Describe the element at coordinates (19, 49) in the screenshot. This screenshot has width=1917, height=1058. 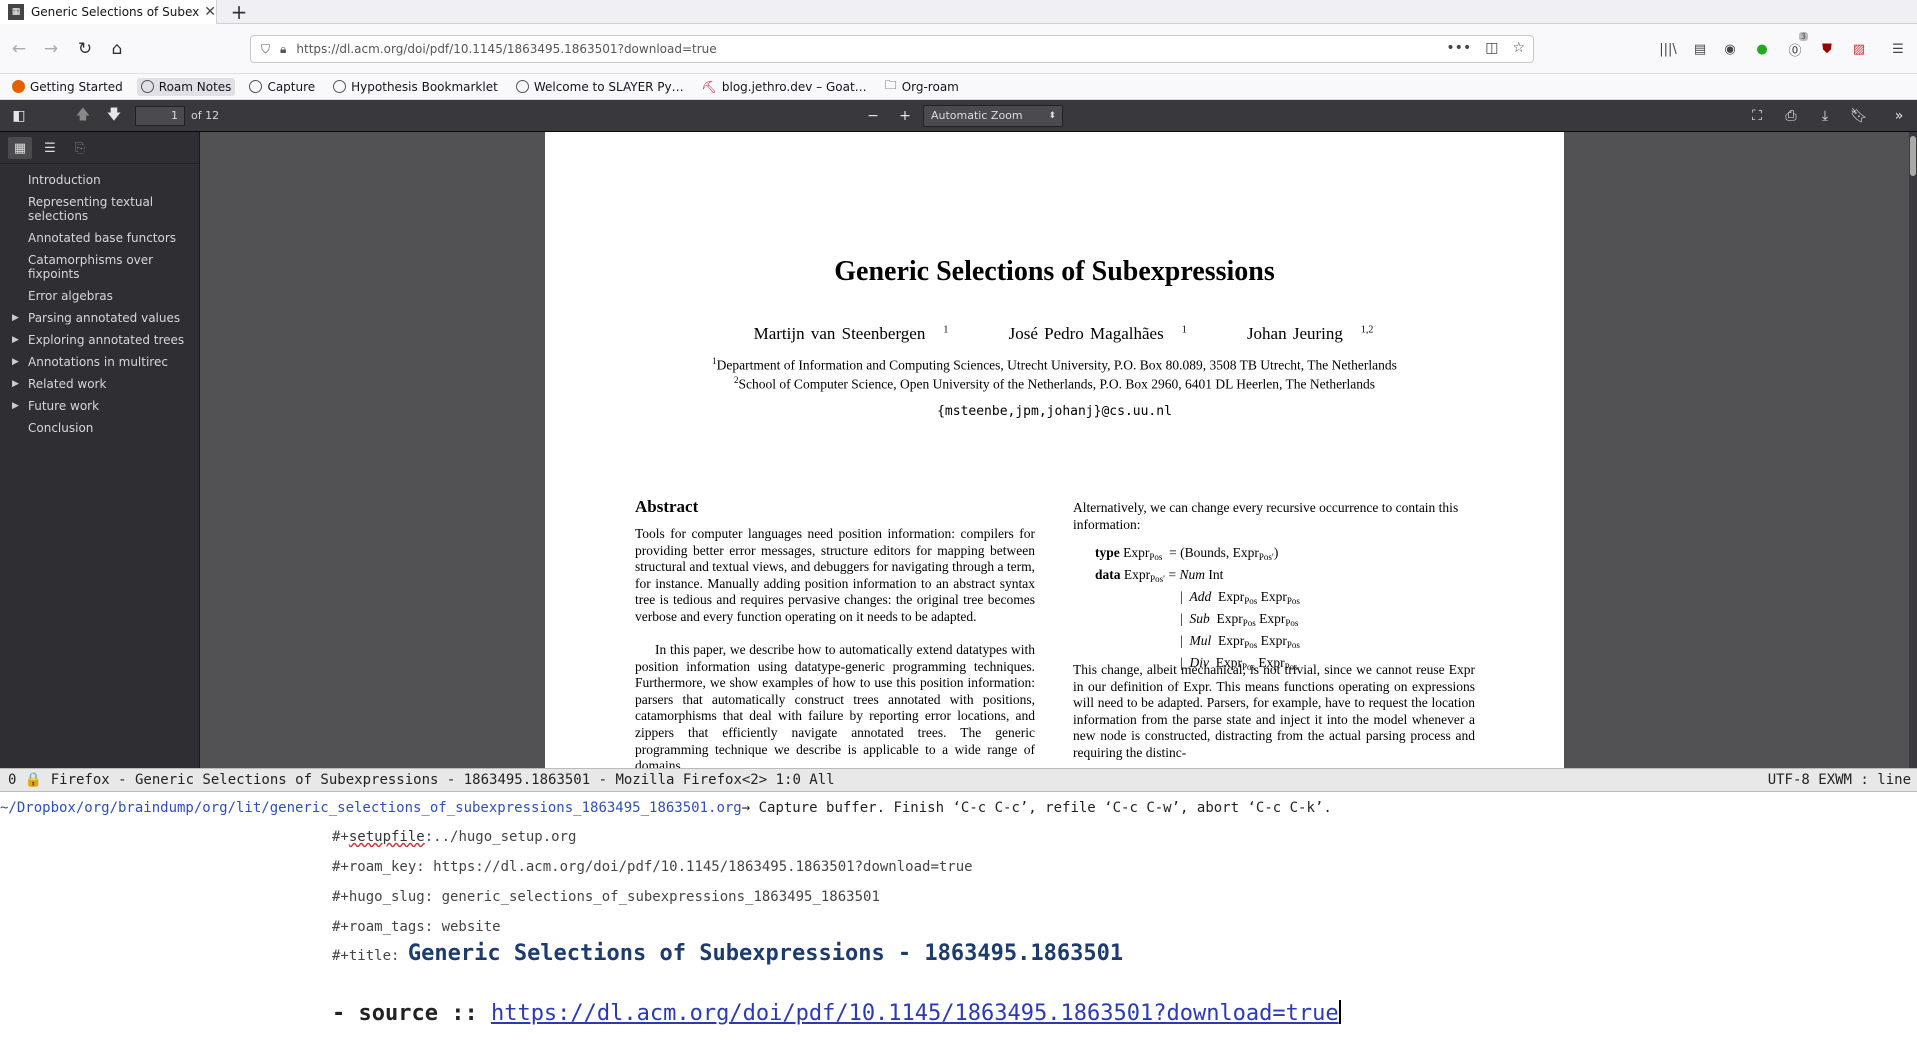
I see `back-button: ←` at that location.